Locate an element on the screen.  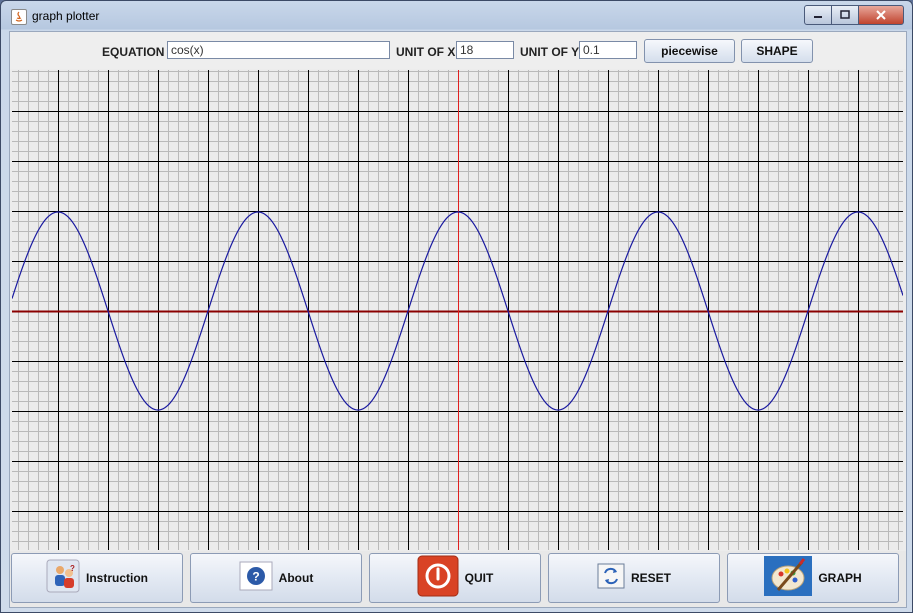
graph-button: GRAPH is located at coordinates (813, 578).